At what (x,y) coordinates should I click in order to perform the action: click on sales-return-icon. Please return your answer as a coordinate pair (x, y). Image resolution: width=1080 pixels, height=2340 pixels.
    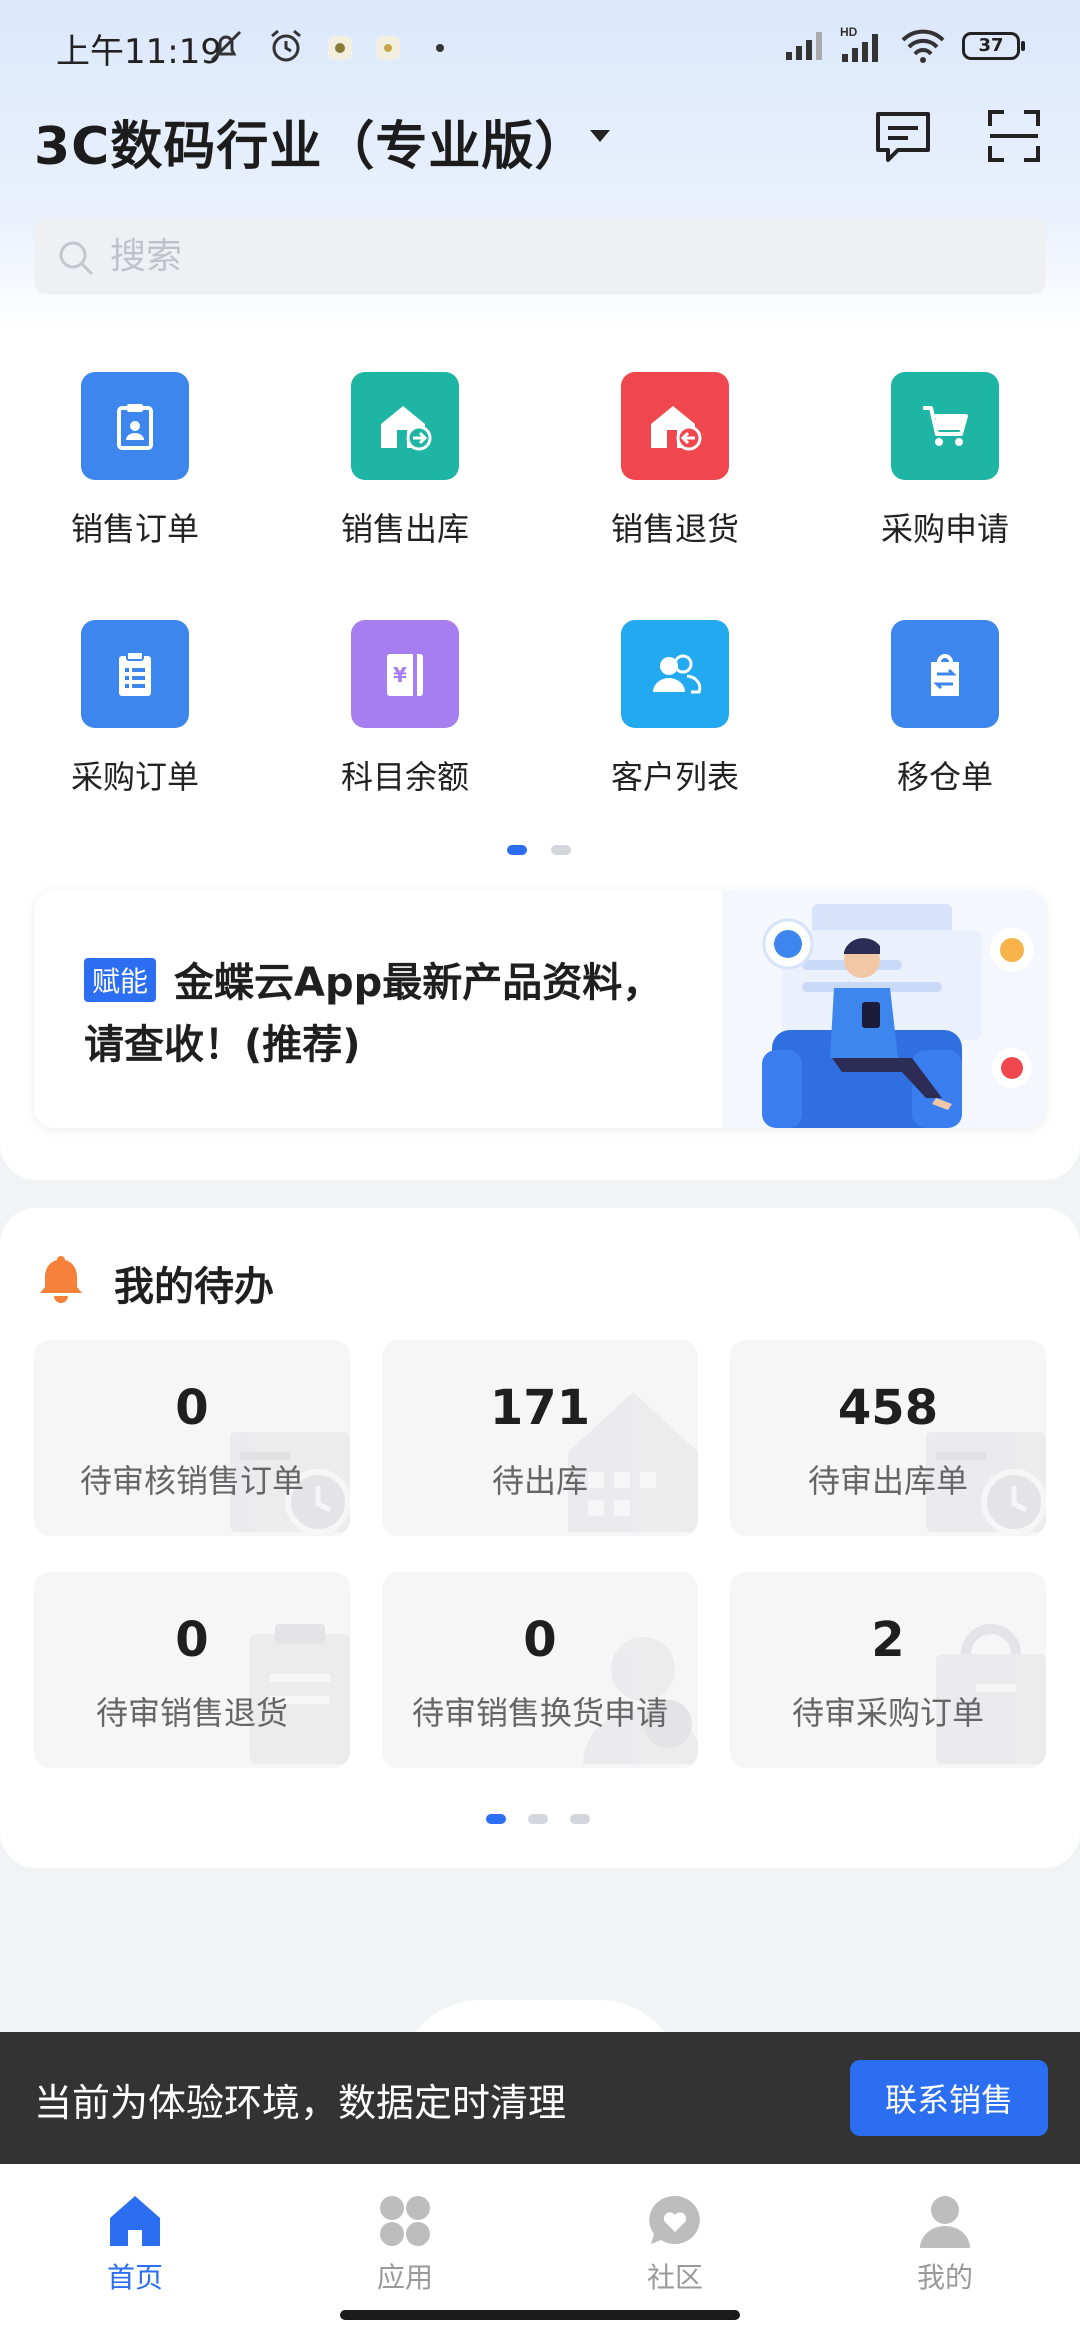
    Looking at the image, I should click on (675, 426).